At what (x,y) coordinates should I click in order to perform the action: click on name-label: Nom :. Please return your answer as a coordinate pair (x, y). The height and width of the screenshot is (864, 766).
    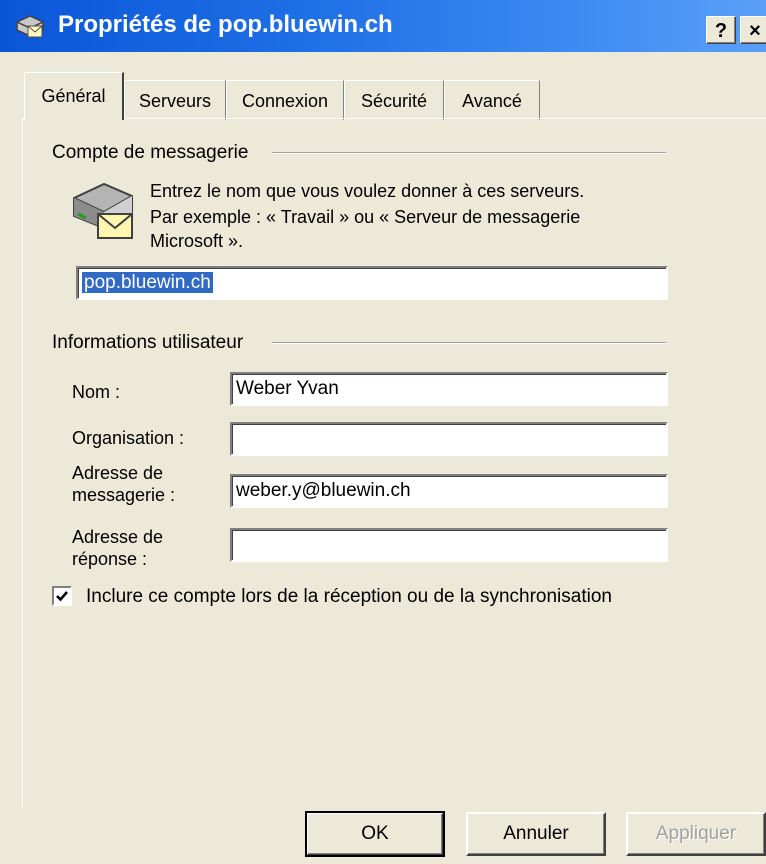
    Looking at the image, I should click on (96, 392).